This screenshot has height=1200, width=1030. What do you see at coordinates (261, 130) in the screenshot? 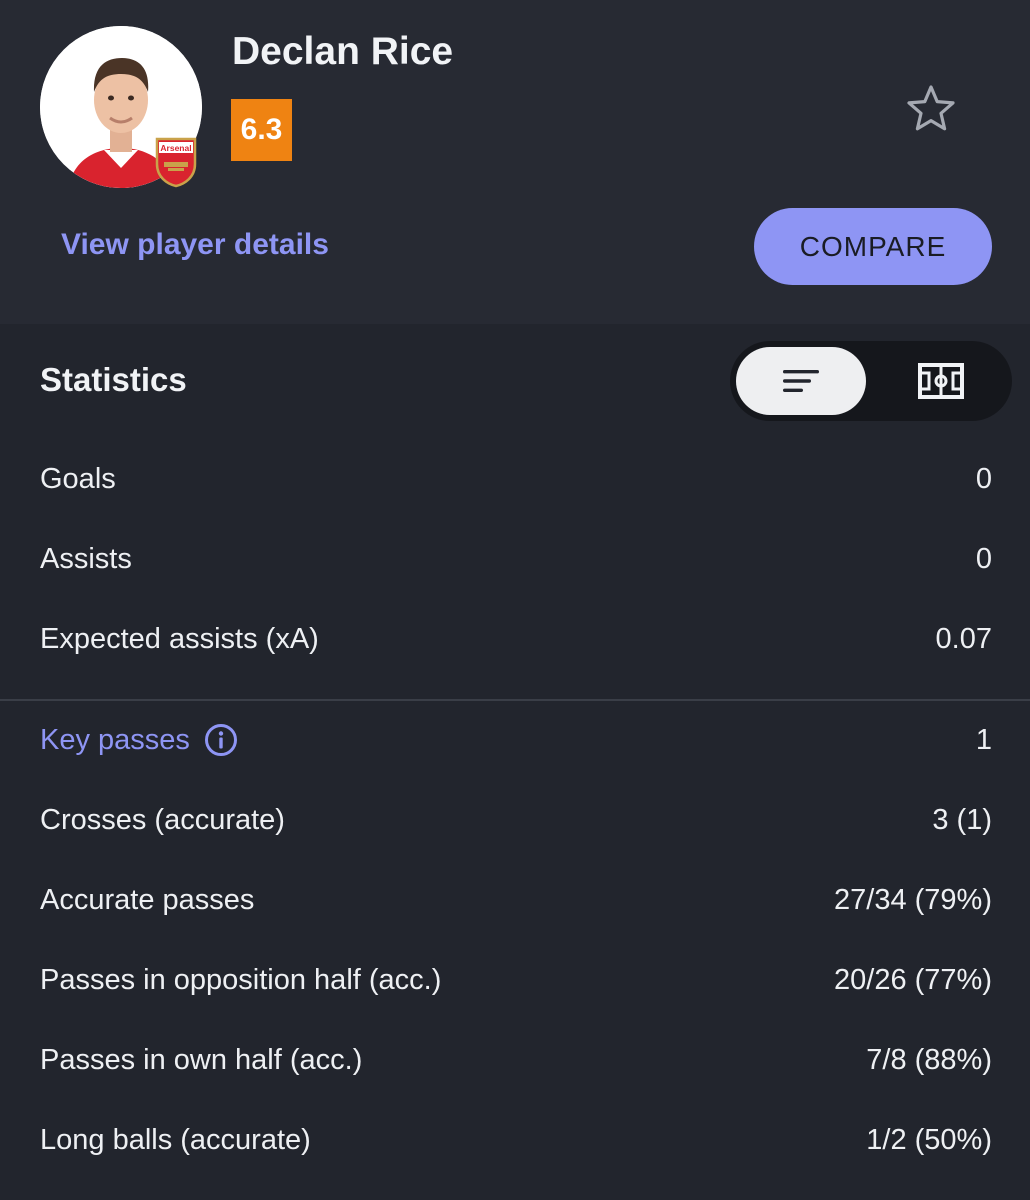
I see `rating-badge: 6.3` at bounding box center [261, 130].